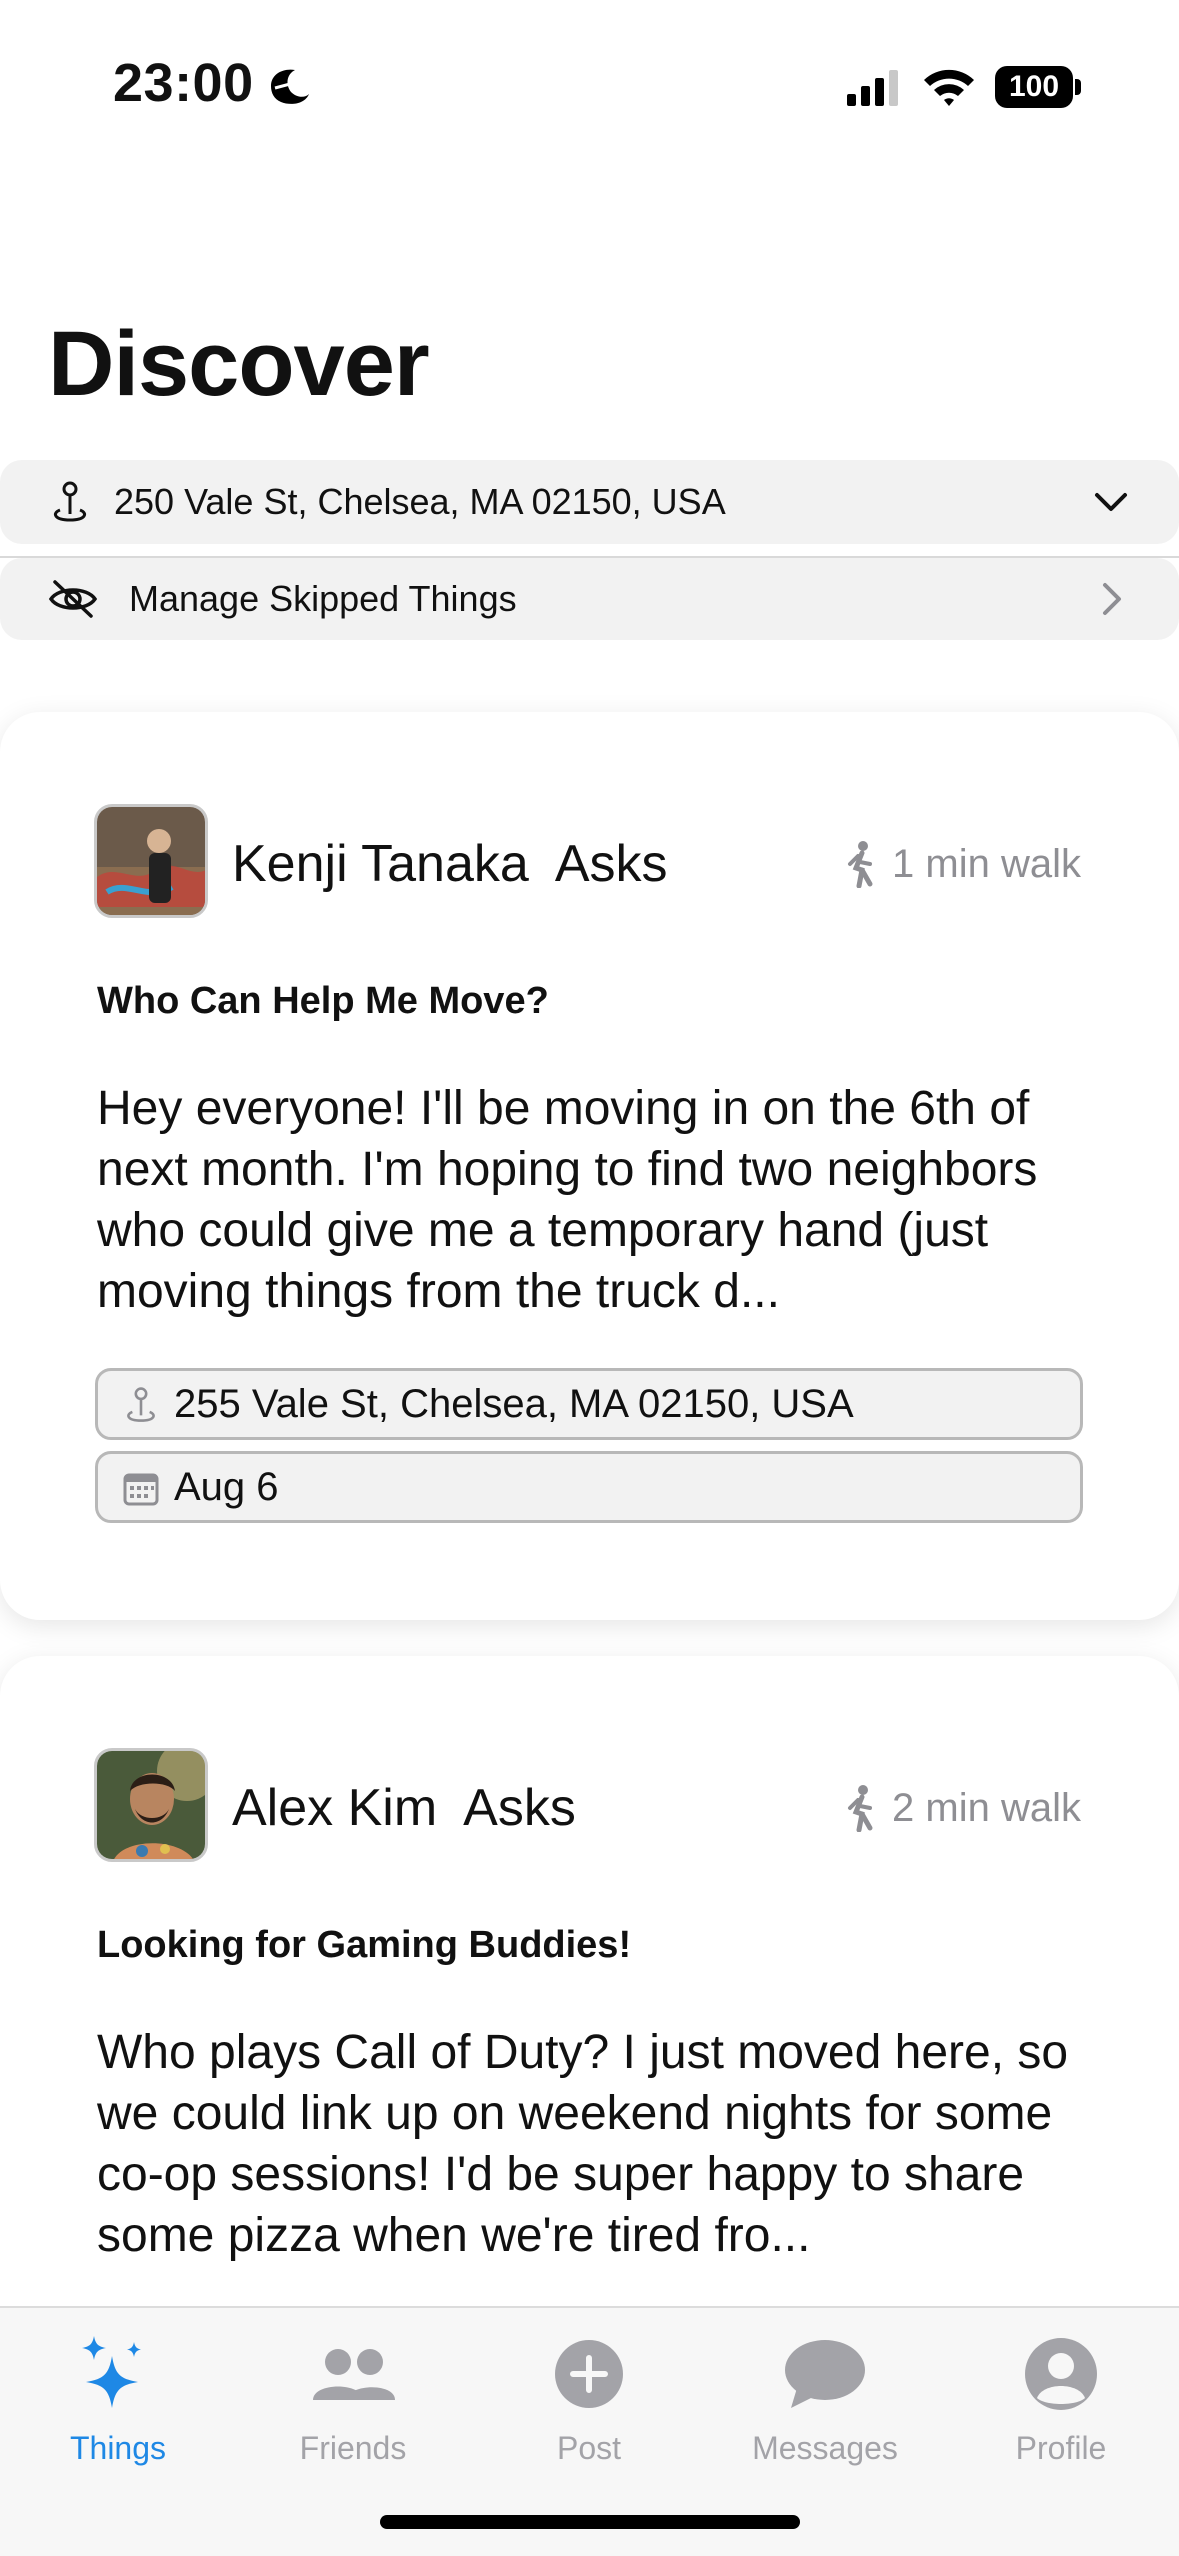 The width and height of the screenshot is (1179, 2556). Describe the element at coordinates (1034, 87) in the screenshot. I see `battery-level: 100` at that location.